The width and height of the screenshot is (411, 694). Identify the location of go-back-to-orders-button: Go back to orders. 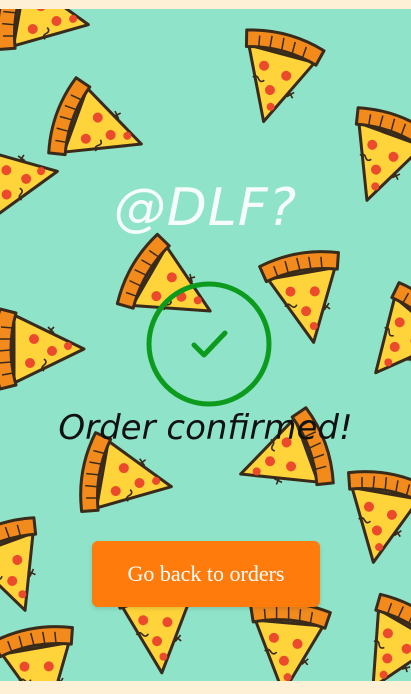
(206, 574).